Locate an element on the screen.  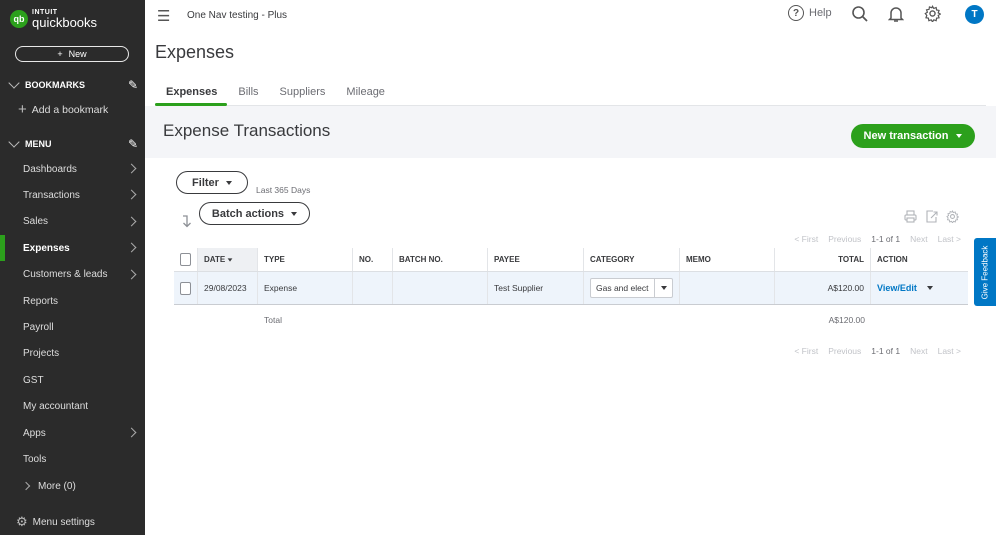
export-icon is located at coordinates (931, 218).